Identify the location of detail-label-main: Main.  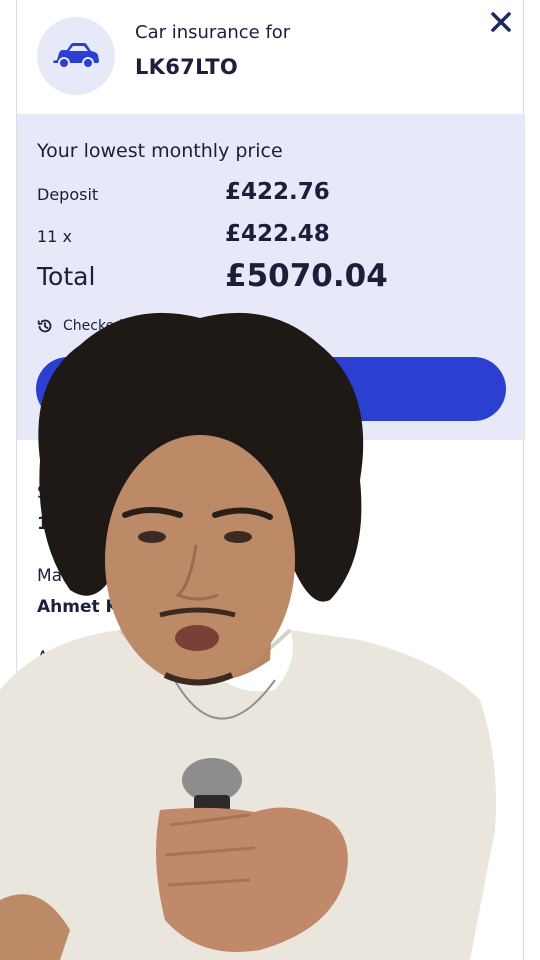
(57, 576).